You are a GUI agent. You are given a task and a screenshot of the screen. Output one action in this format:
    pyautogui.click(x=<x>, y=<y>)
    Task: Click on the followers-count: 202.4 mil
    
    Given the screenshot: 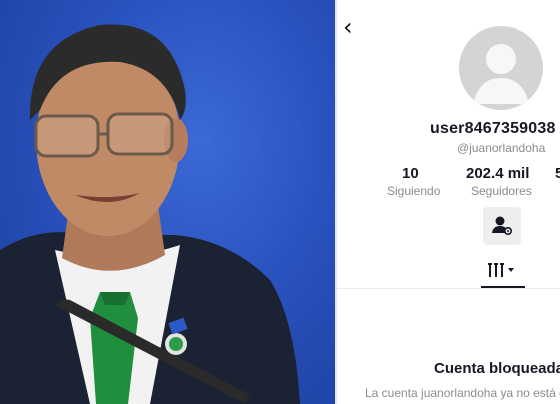 What is the action you would take?
    pyautogui.click(x=498, y=173)
    